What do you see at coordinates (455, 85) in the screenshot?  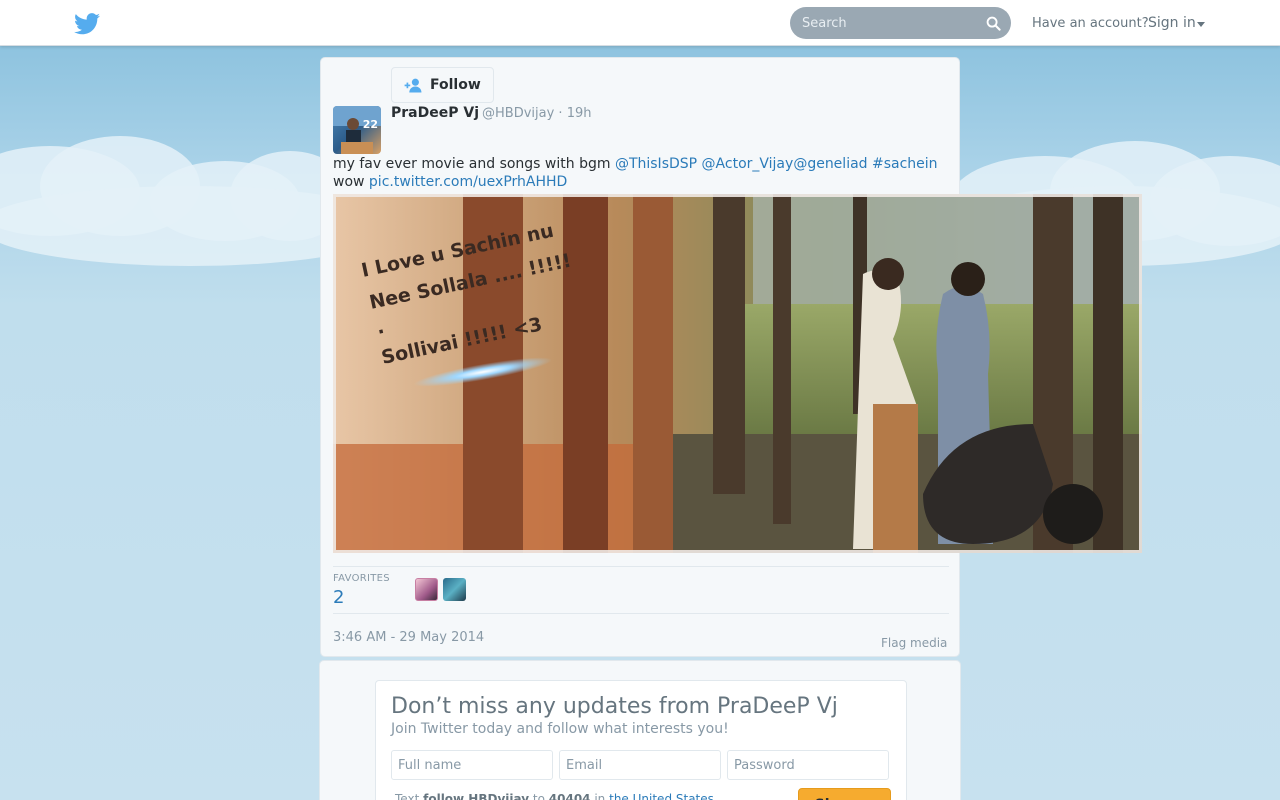 I see `follow-button-label: Follow` at bounding box center [455, 85].